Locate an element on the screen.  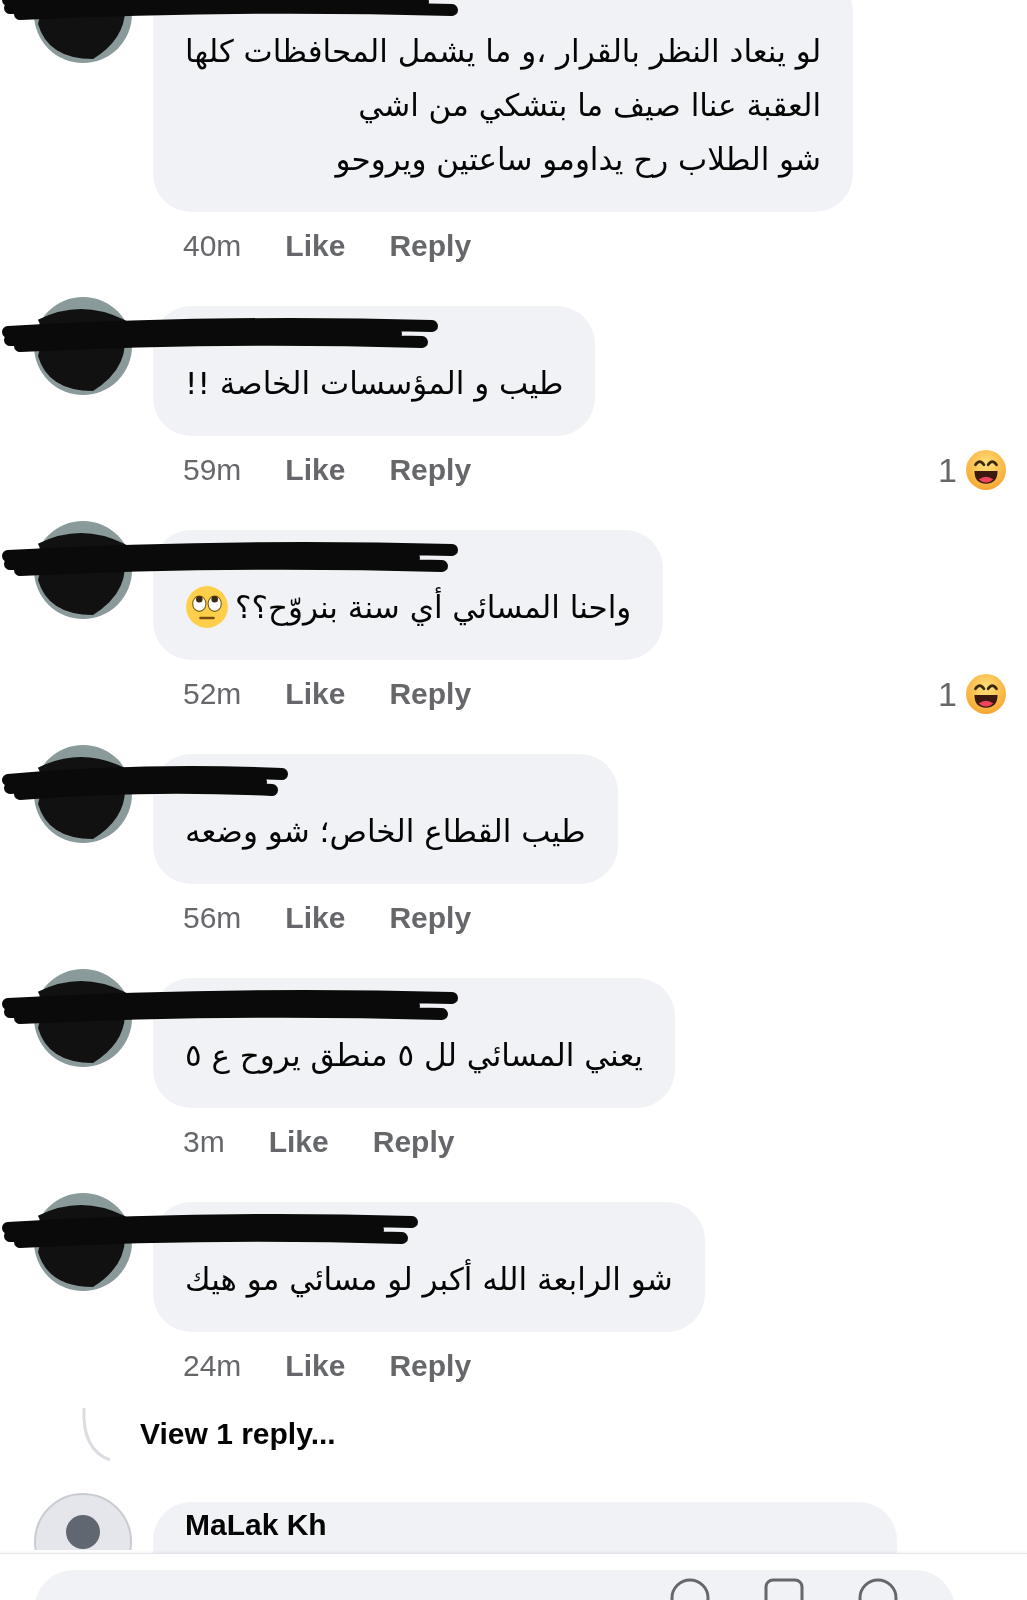
comment-text: شو الطلاب رح يداومو ساعتين ويروحو is located at coordinates (578, 160).